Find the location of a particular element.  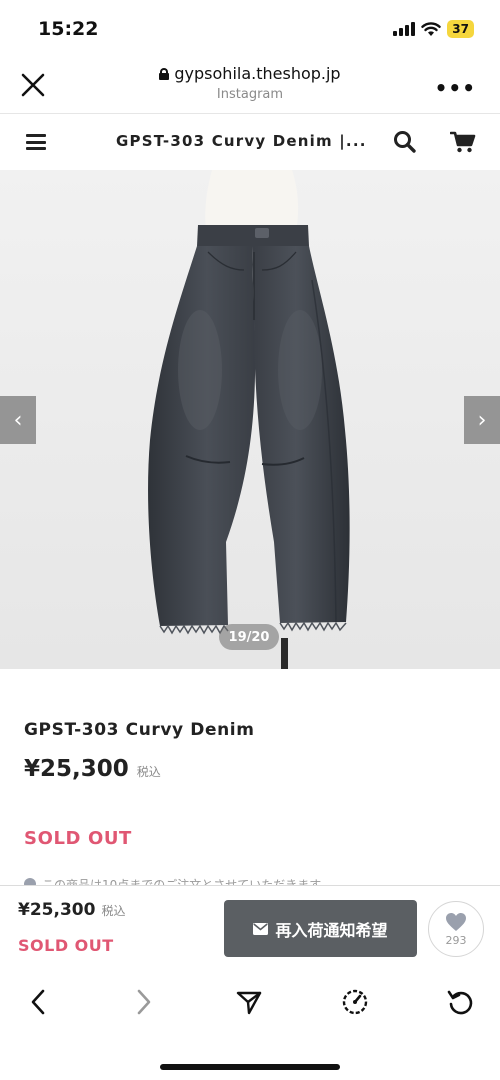

speed-icon is located at coordinates (355, 1002).